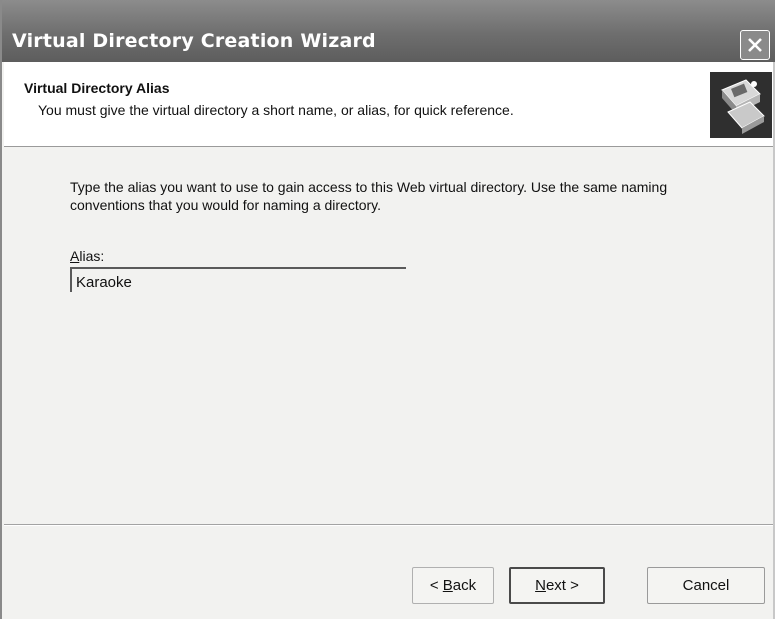 This screenshot has height=619, width=775. I want to click on next-hotkey: N, so click(540, 585).